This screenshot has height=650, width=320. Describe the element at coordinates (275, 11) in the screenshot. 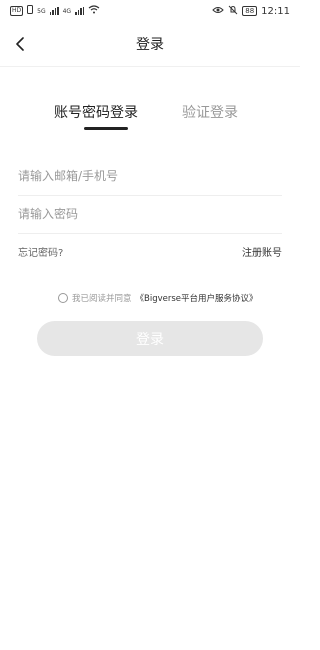

I see `status-time: 12:11` at that location.